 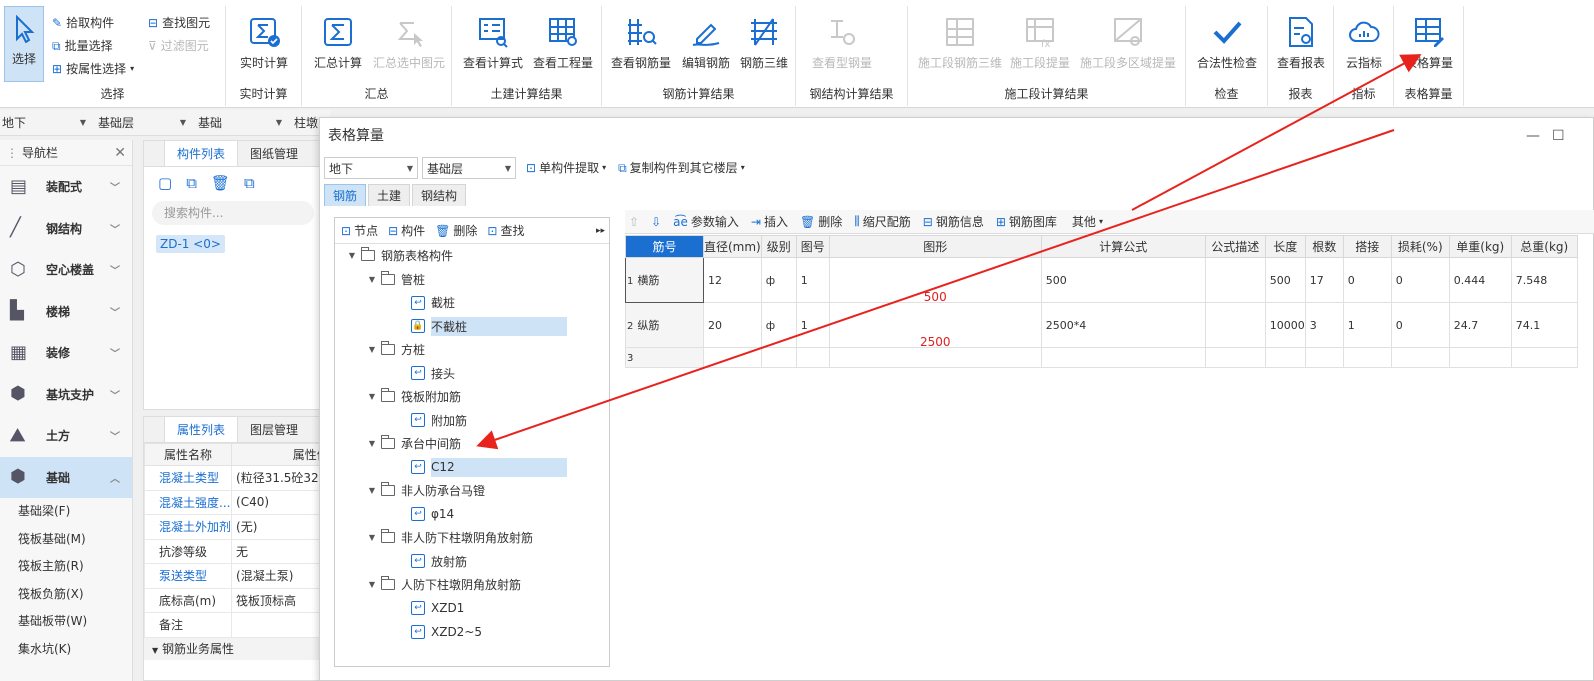 What do you see at coordinates (882, 221) in the screenshot?
I see `grid-tool-3: ⫼ 缩尺配筋` at bounding box center [882, 221].